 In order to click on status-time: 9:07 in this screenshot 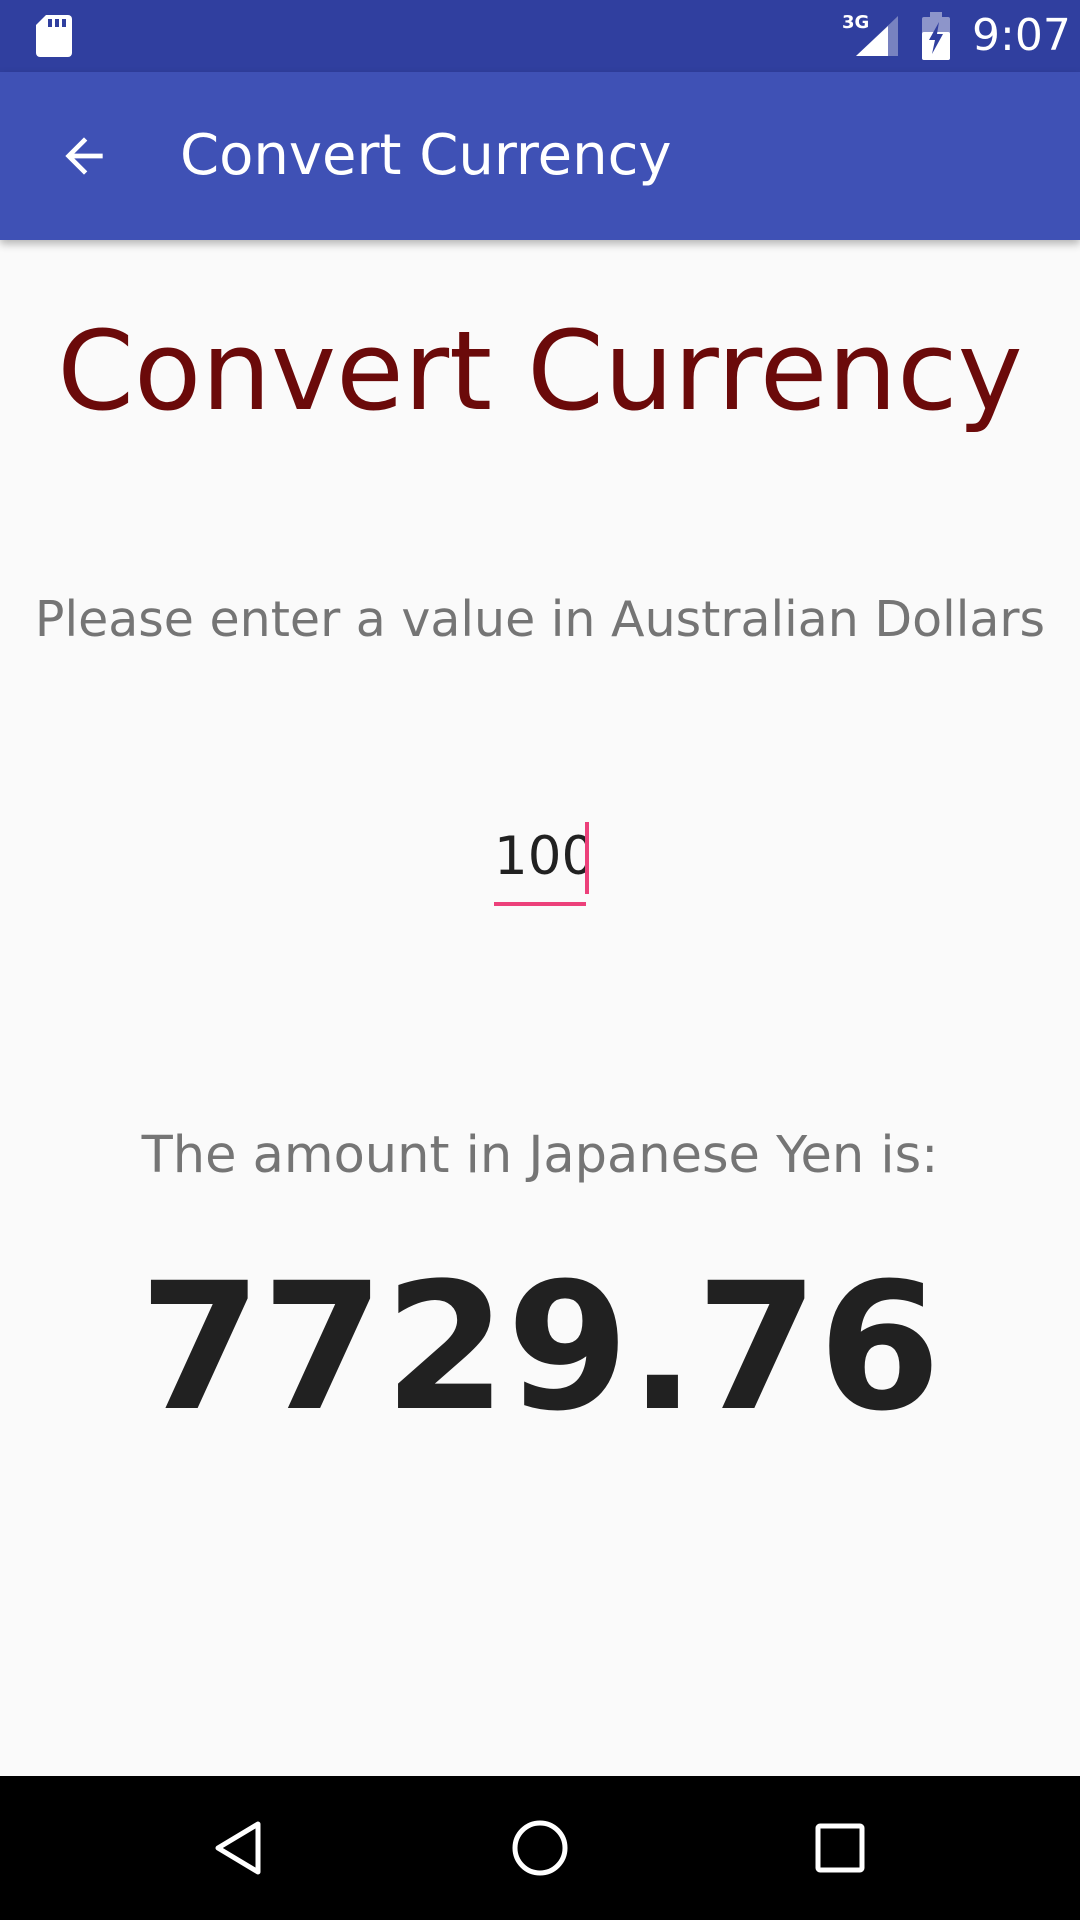, I will do `click(1021, 35)`.